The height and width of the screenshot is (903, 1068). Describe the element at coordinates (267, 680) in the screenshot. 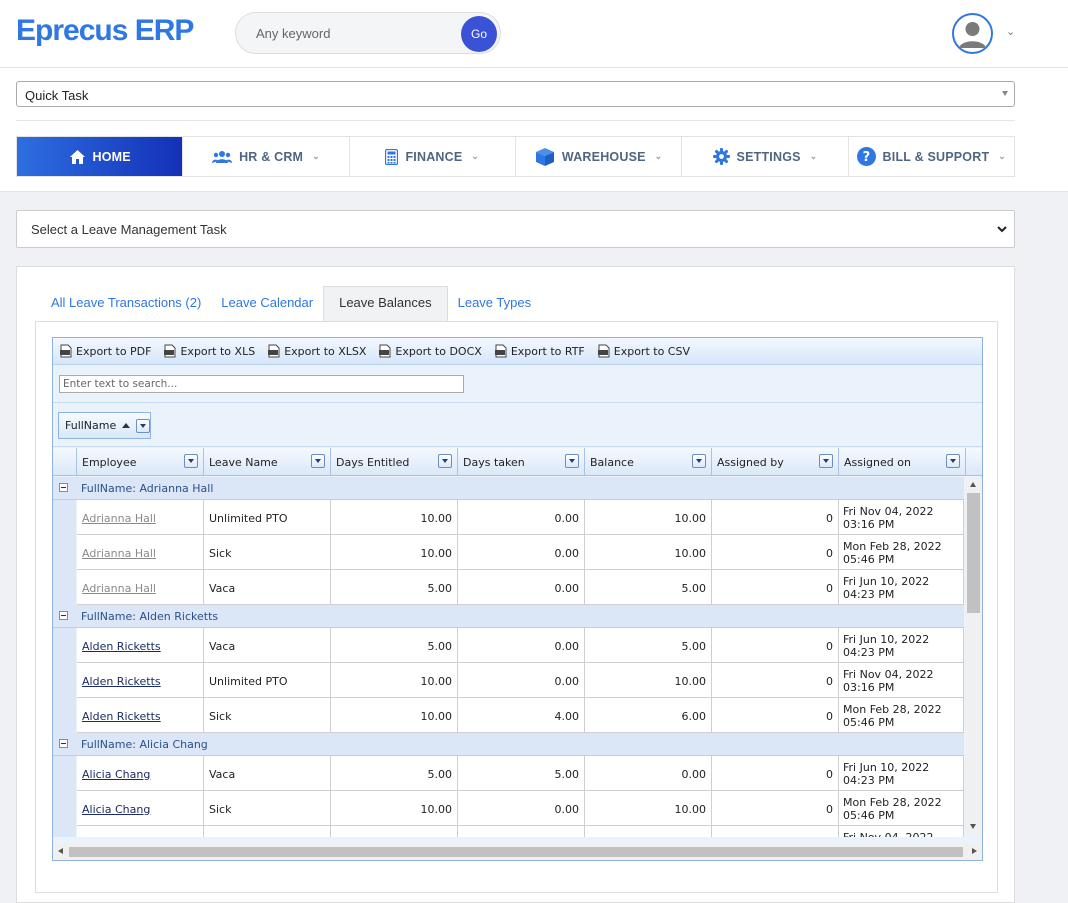

I see `cell-leave-name: Unlimited PTO` at that location.